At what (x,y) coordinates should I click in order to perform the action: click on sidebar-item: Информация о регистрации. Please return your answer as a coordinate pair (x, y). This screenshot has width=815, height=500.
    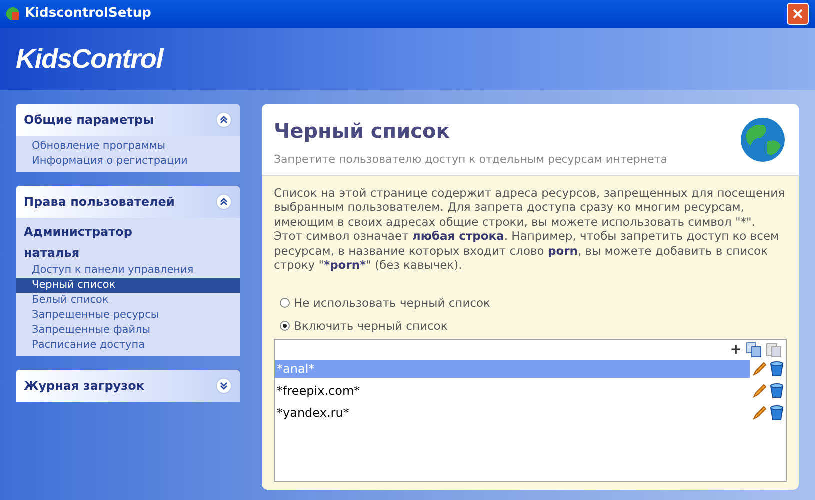
    Looking at the image, I should click on (128, 161).